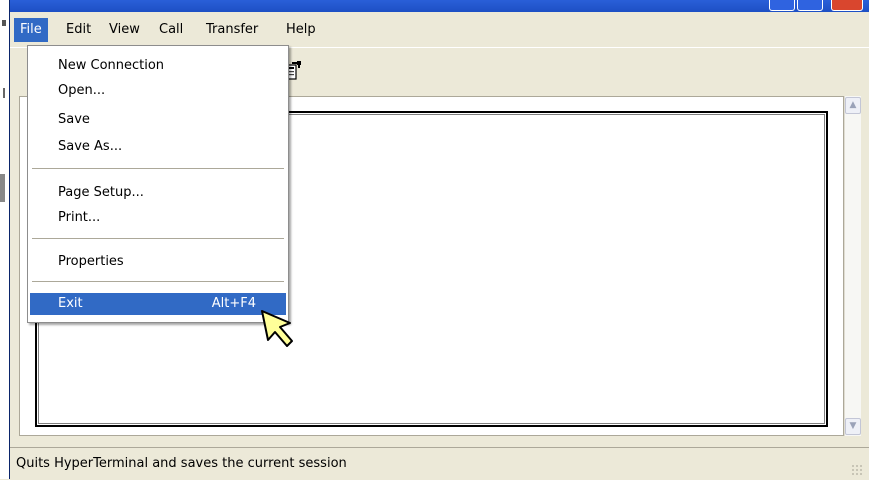 The height and width of the screenshot is (480, 869). What do you see at coordinates (158, 262) in the screenshot?
I see `menu-item-properties: Properties` at bounding box center [158, 262].